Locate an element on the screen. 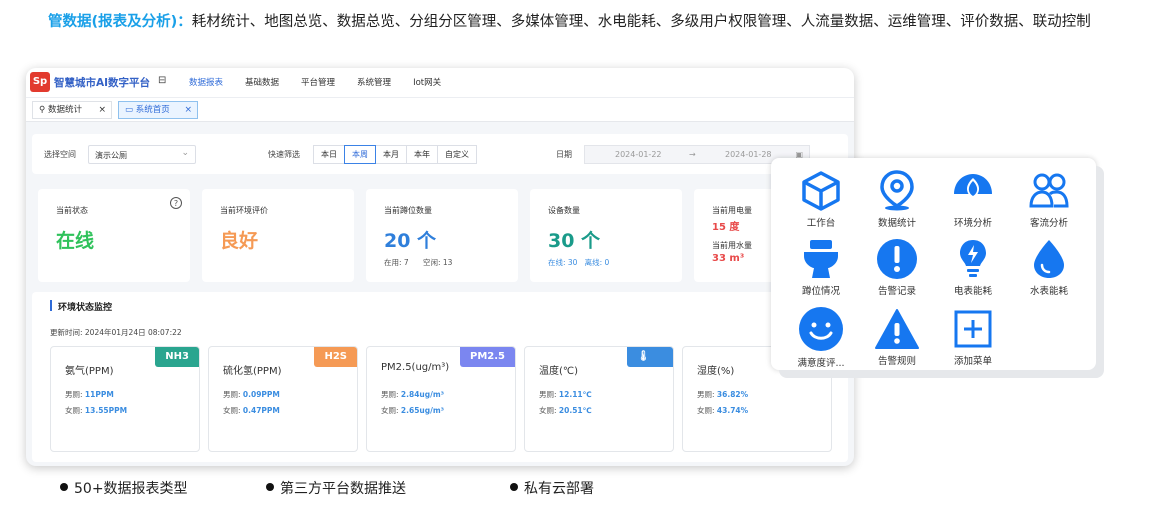 The width and height of the screenshot is (1163, 528). alert-circle-icon is located at coordinates (897, 259).